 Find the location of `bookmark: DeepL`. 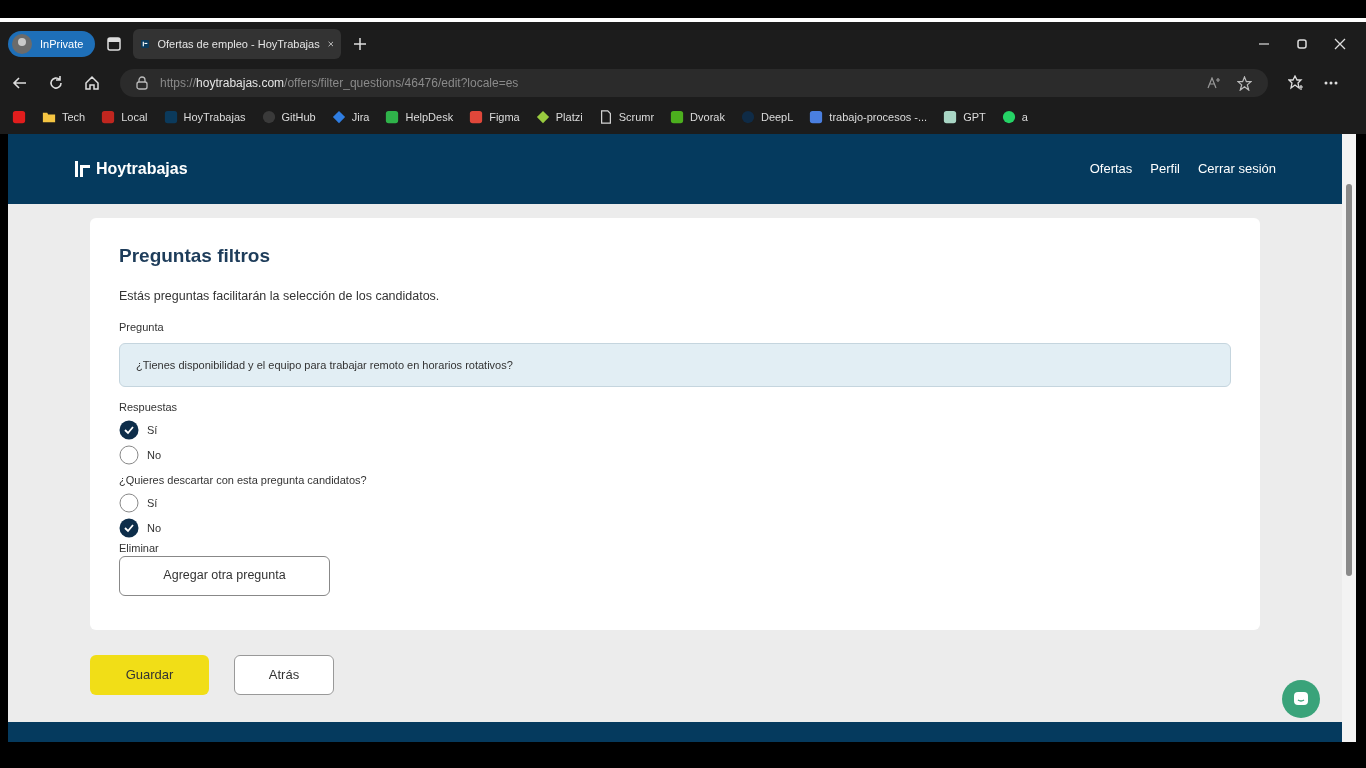

bookmark: DeepL is located at coordinates (767, 117).